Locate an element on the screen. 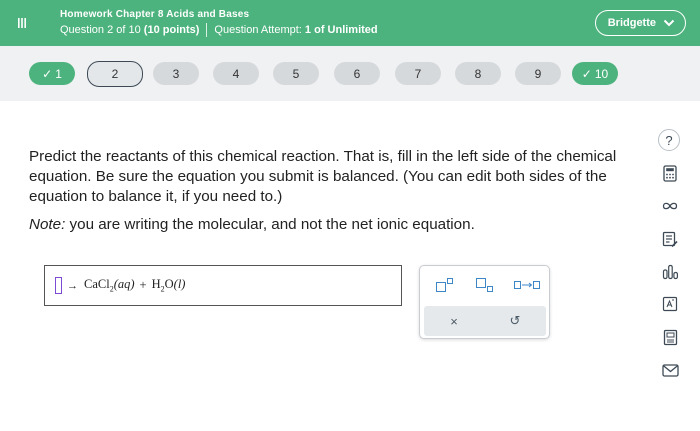 The width and height of the screenshot is (700, 431). periodic-table-button is located at coordinates (670, 337).